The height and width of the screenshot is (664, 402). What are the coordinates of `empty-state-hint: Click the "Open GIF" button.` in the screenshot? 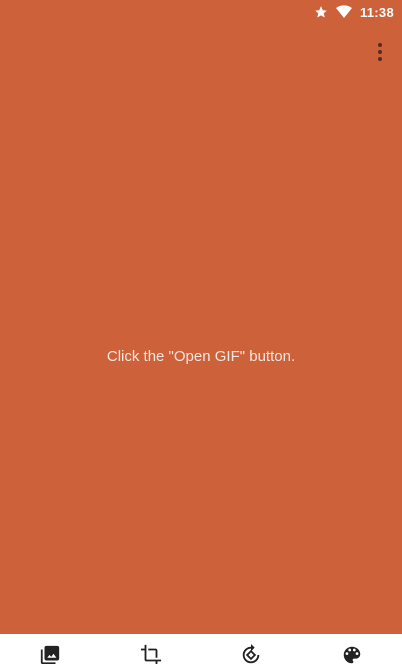 It's located at (201, 356).